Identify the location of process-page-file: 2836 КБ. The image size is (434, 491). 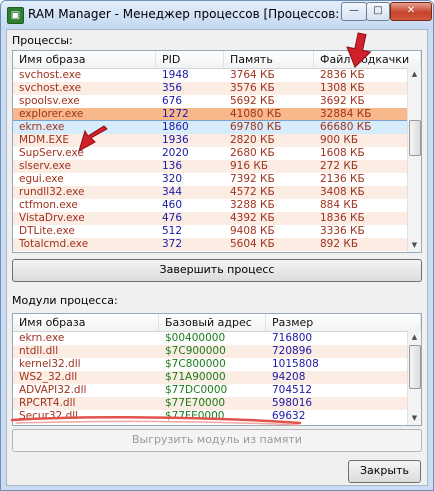
(342, 75).